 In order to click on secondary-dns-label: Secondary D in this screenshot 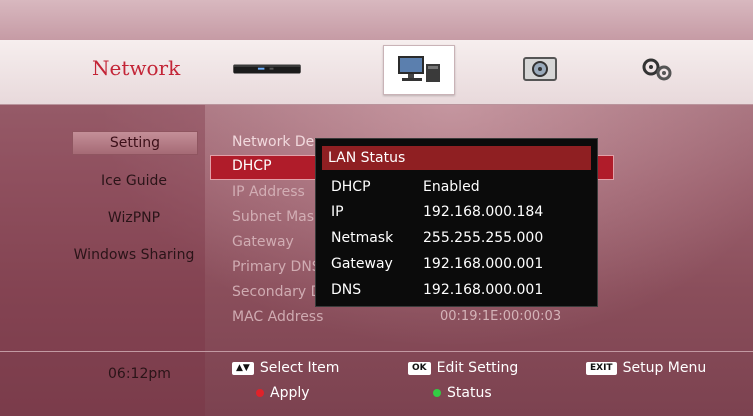, I will do `click(276, 292)`.